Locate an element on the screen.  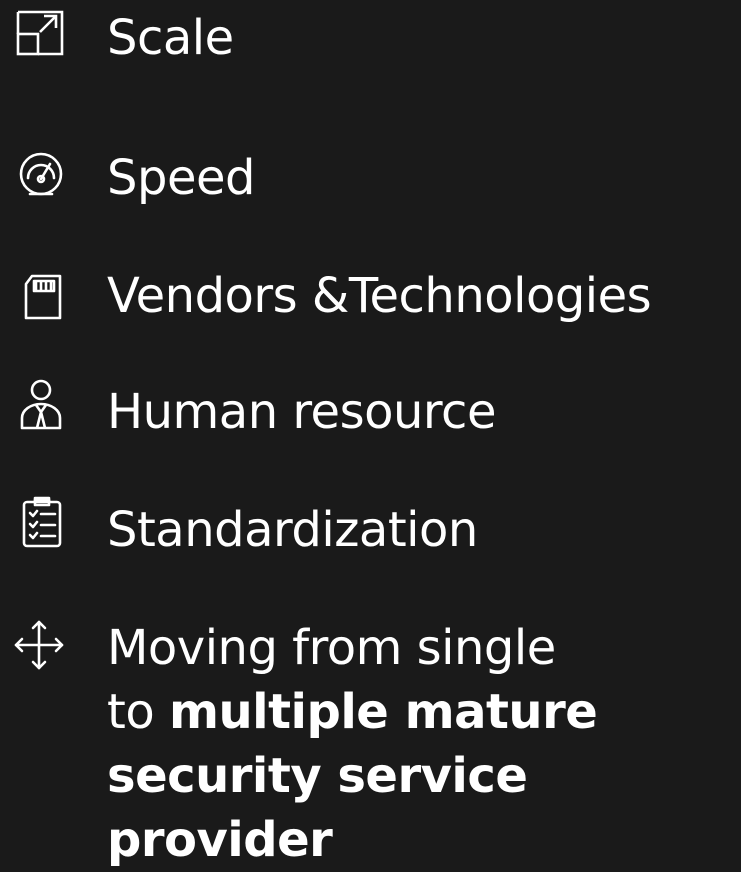
speedometer-icon is located at coordinates (41, 175).